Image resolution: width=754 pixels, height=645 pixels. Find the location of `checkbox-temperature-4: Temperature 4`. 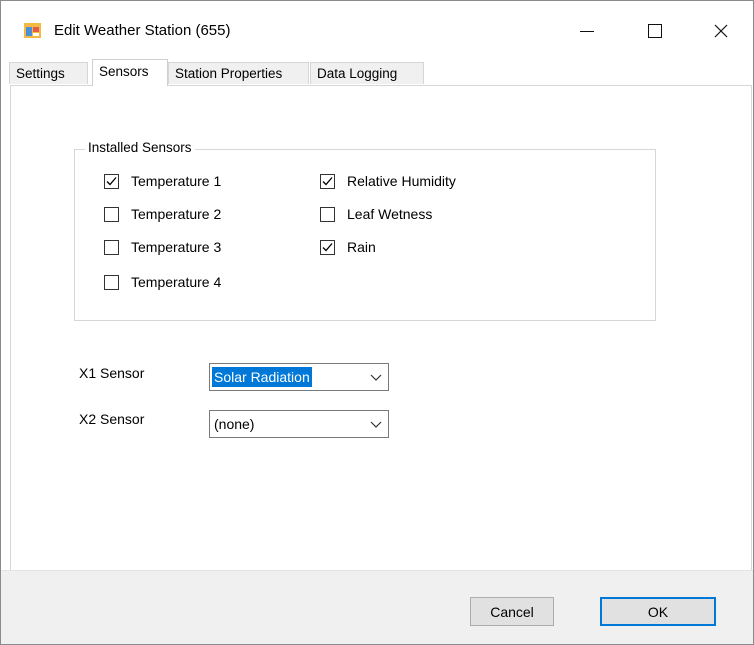

checkbox-temperature-4: Temperature 4 is located at coordinates (162, 282).